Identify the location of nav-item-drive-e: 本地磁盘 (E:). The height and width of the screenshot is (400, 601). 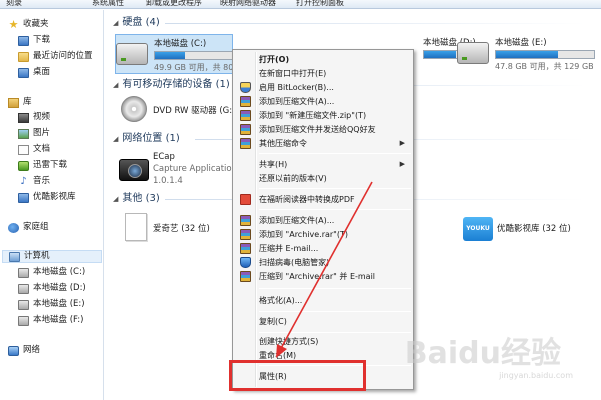
(51, 304).